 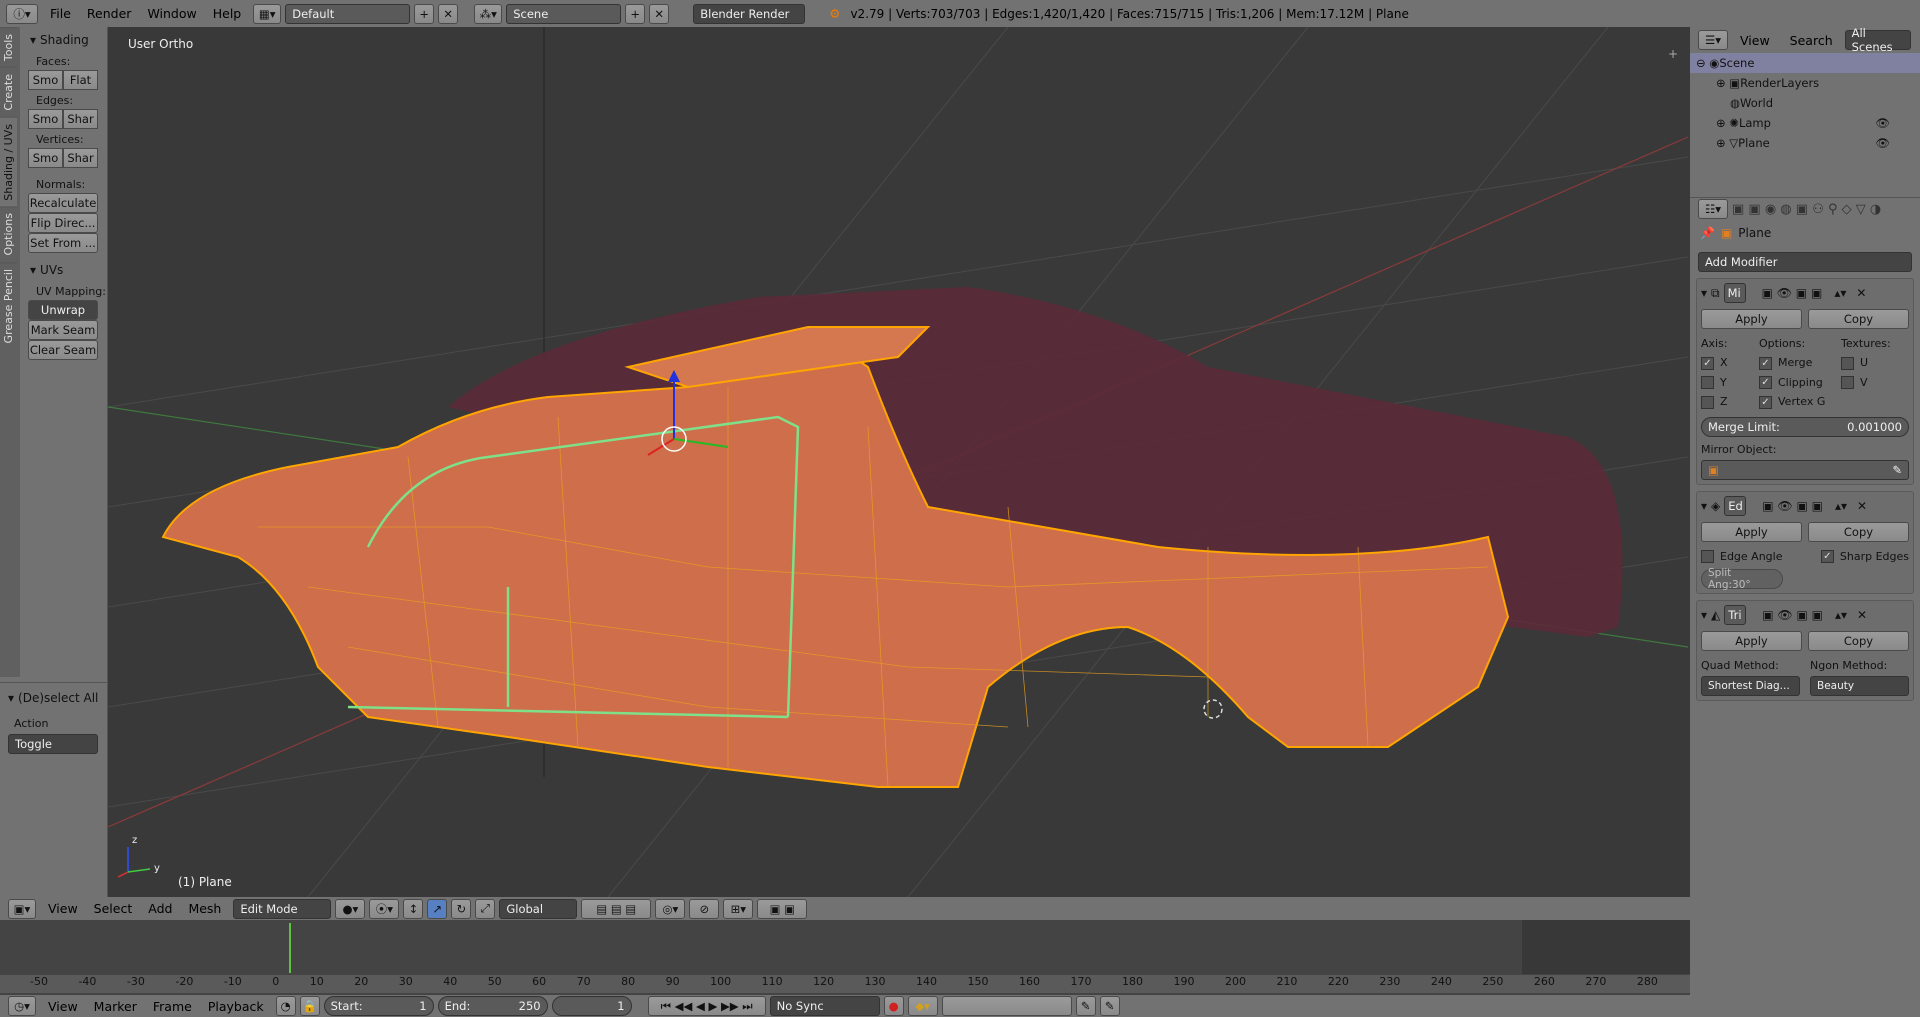 I want to click on outliner-item-world: ◍ World, so click(x=1805, y=103).